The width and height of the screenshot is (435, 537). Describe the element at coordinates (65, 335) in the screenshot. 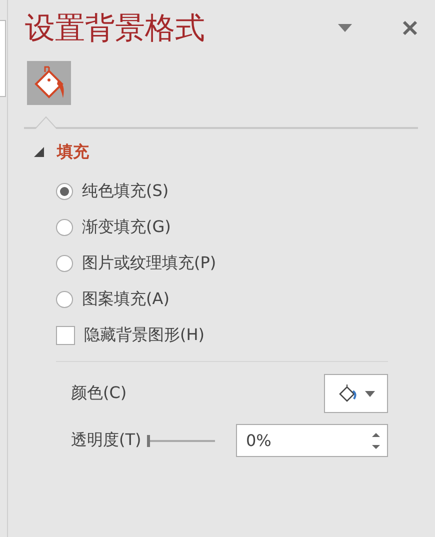

I see `checkbox` at that location.